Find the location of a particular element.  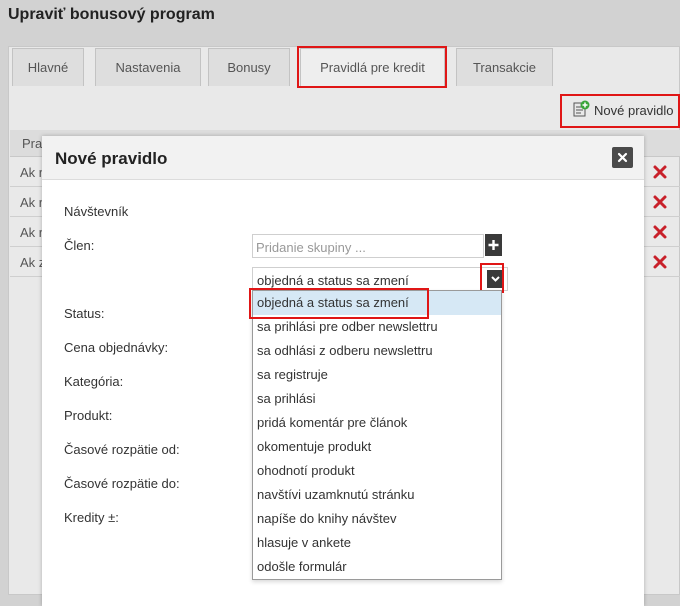

option-newsletter-unsubscribe: sa odhlási z odberu newslettru is located at coordinates (377, 351).